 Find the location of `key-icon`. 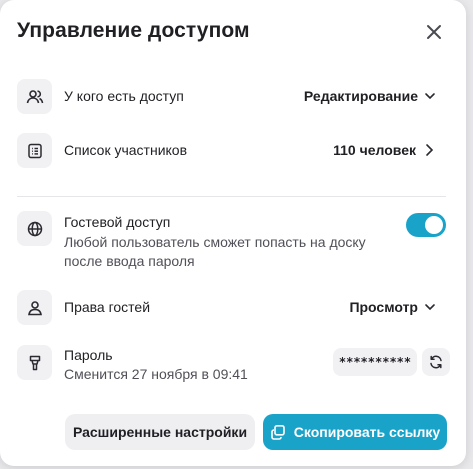

key-icon is located at coordinates (34, 362).